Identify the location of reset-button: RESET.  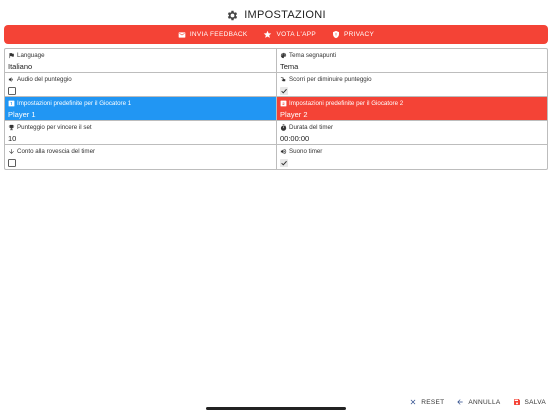
(426, 402).